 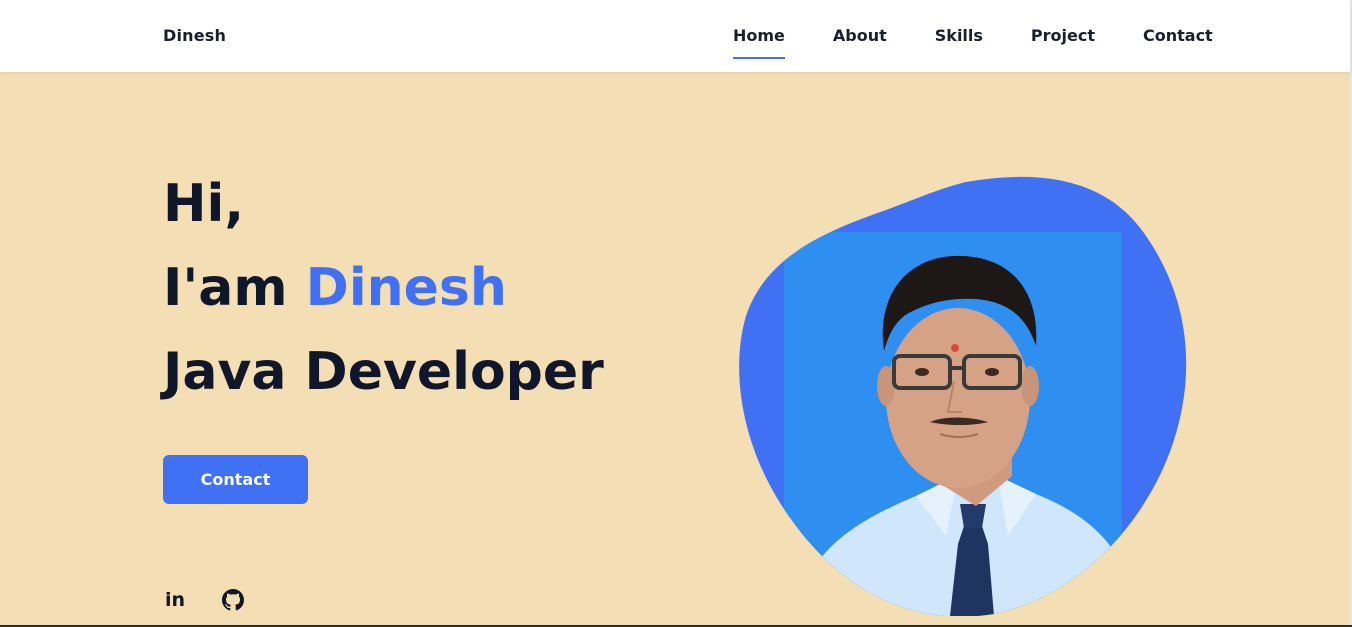 I want to click on nav-link-contact: Contact, so click(x=1178, y=35).